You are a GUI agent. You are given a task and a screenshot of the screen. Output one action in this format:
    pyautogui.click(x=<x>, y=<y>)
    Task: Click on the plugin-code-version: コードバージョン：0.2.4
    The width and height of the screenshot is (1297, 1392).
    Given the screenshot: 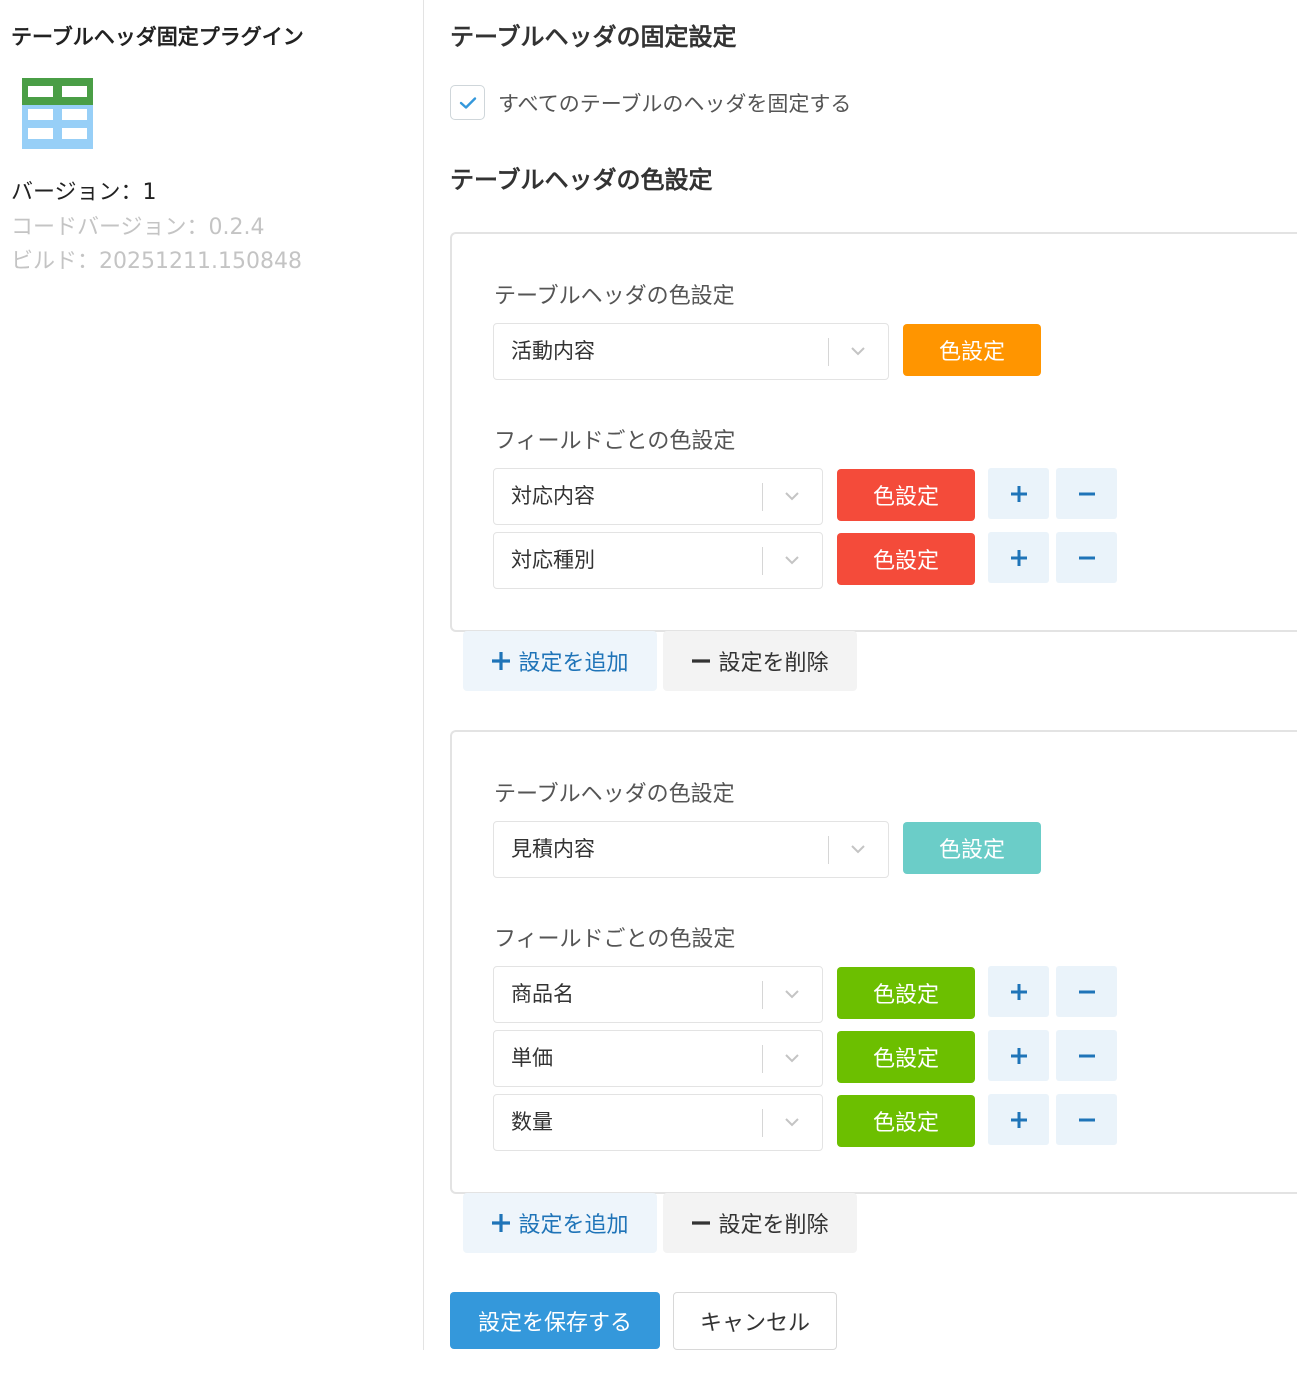 What is the action you would take?
    pyautogui.click(x=138, y=227)
    